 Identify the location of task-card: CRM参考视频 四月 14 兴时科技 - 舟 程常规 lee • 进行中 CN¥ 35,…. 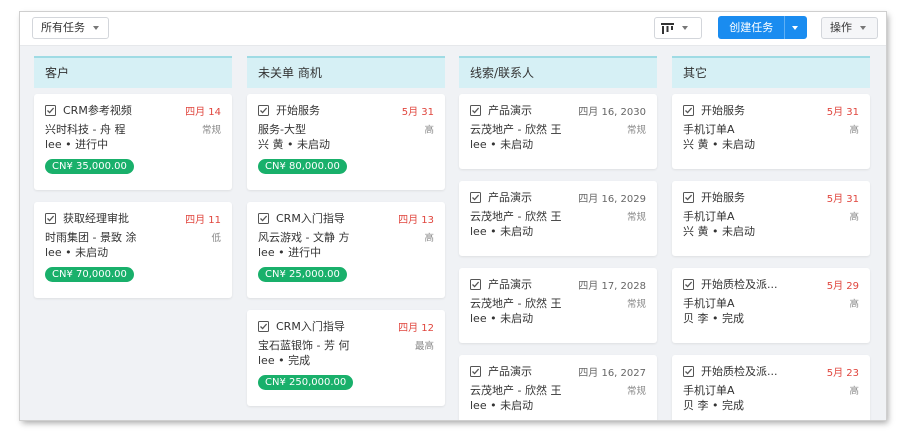
(133, 142).